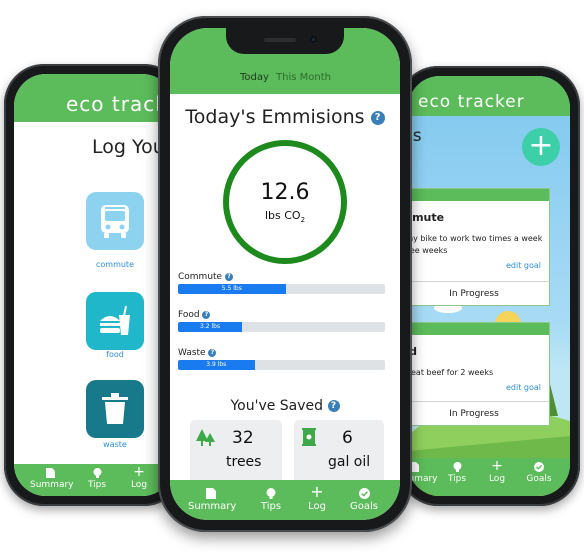 This screenshot has height=552, width=584. I want to click on commute-log-button, so click(115, 221).